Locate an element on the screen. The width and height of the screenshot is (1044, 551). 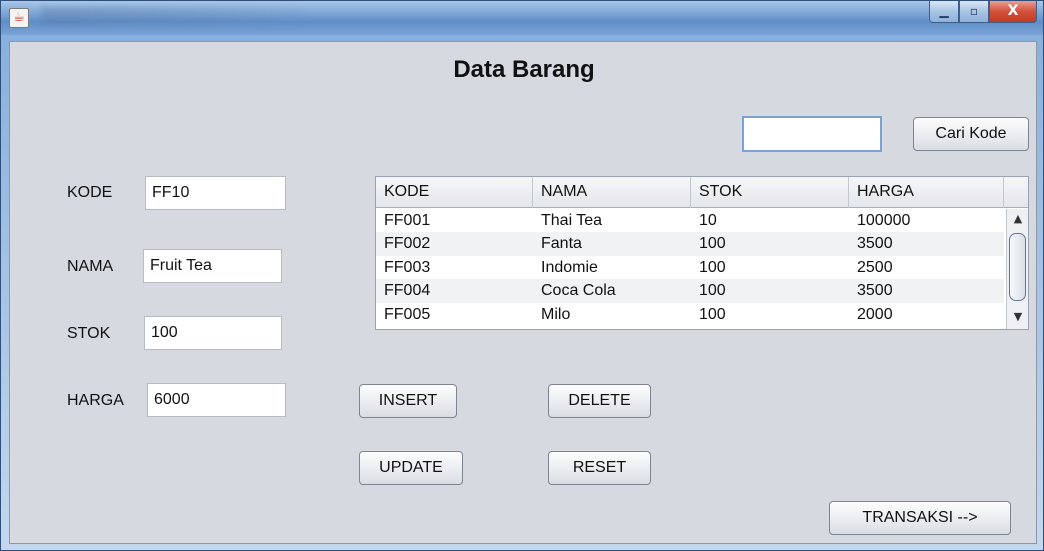
cell-nama: Fanta is located at coordinates (561, 244).